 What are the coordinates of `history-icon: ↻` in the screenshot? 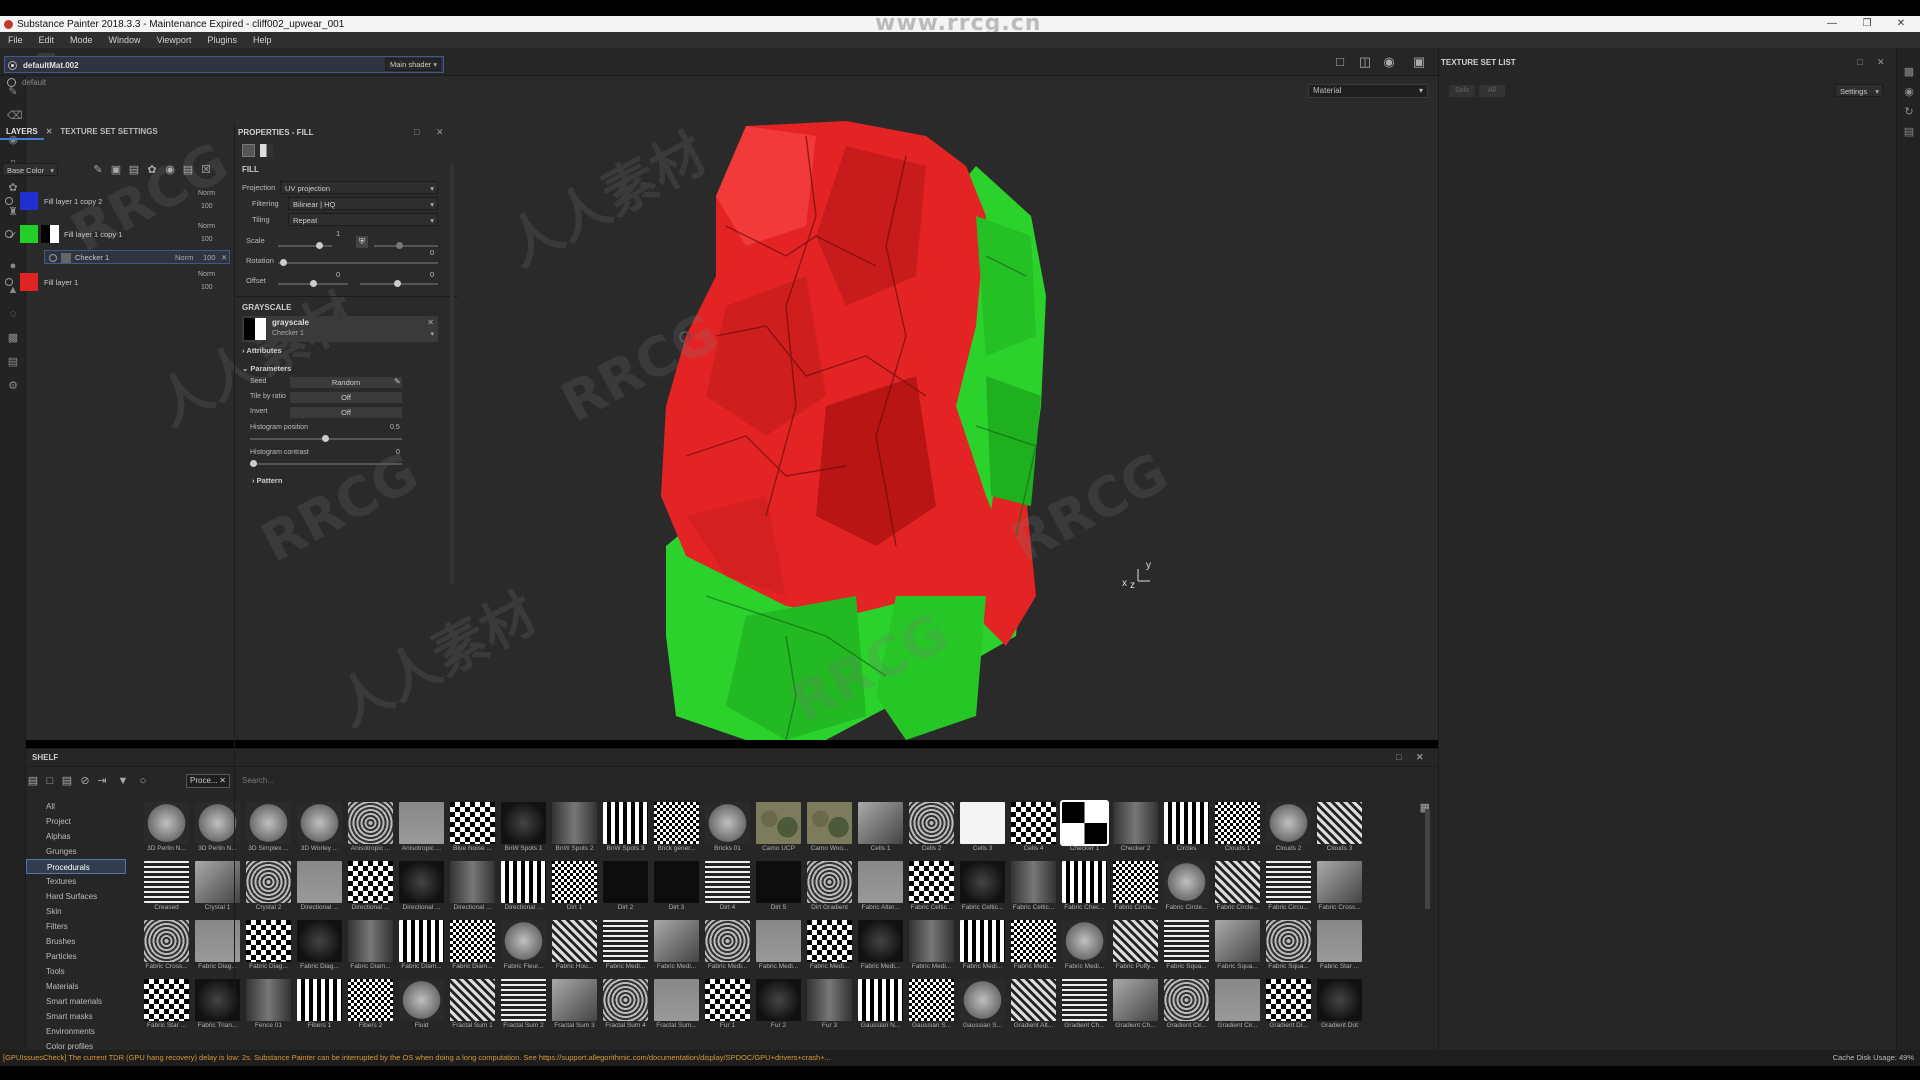 It's located at (1909, 112).